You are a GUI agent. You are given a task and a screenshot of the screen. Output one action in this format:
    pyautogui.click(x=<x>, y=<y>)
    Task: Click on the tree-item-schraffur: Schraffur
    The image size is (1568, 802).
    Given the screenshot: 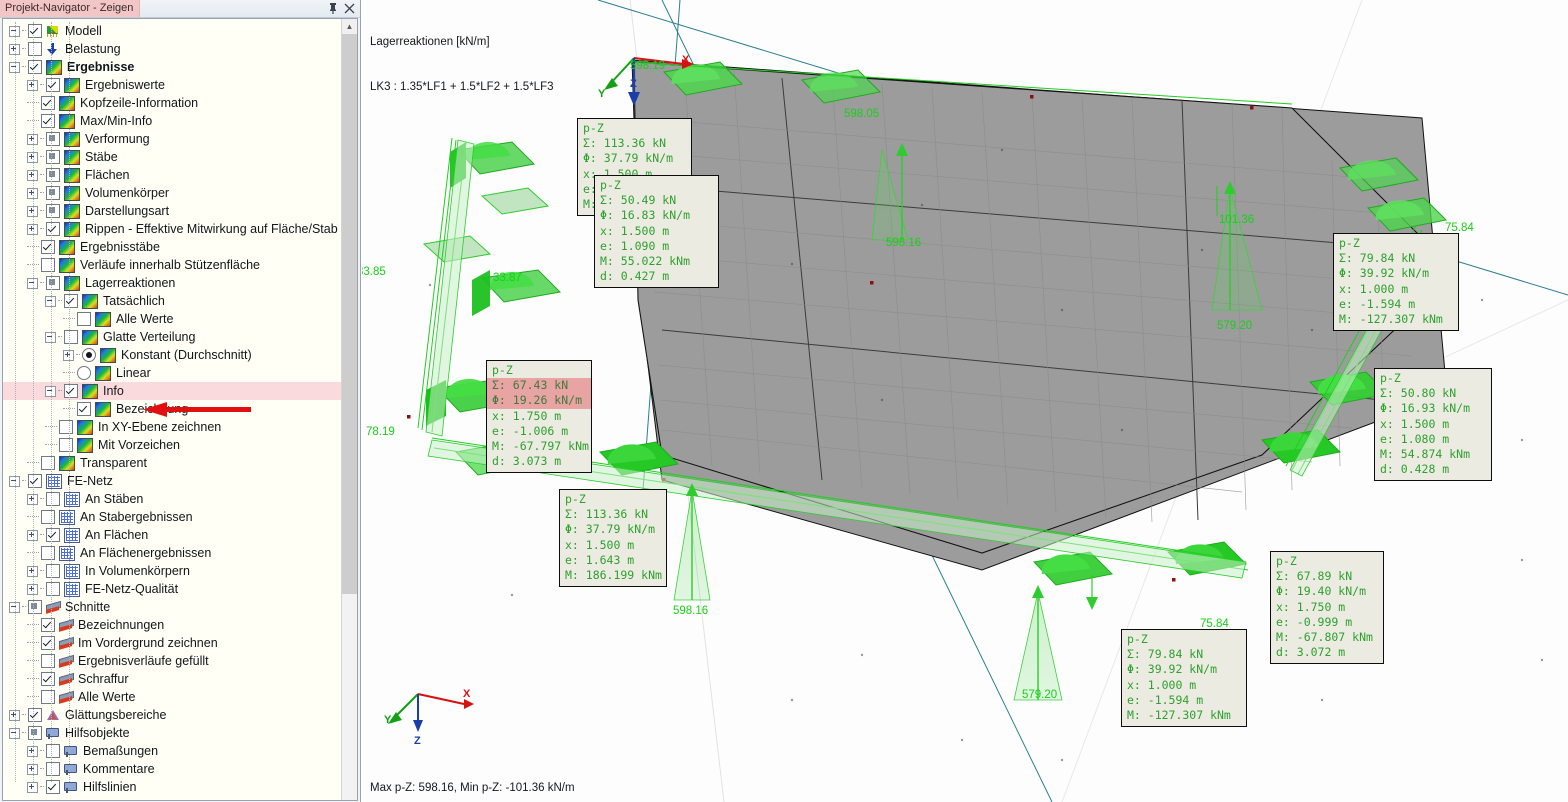 What is the action you would take?
    pyautogui.click(x=172, y=679)
    